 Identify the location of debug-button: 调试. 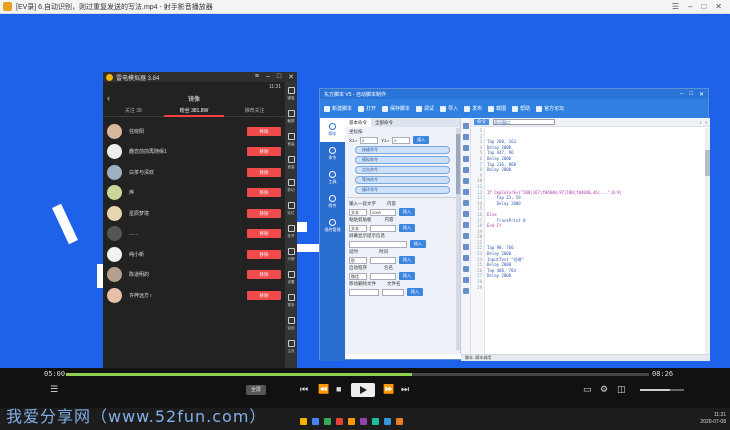
(425, 108).